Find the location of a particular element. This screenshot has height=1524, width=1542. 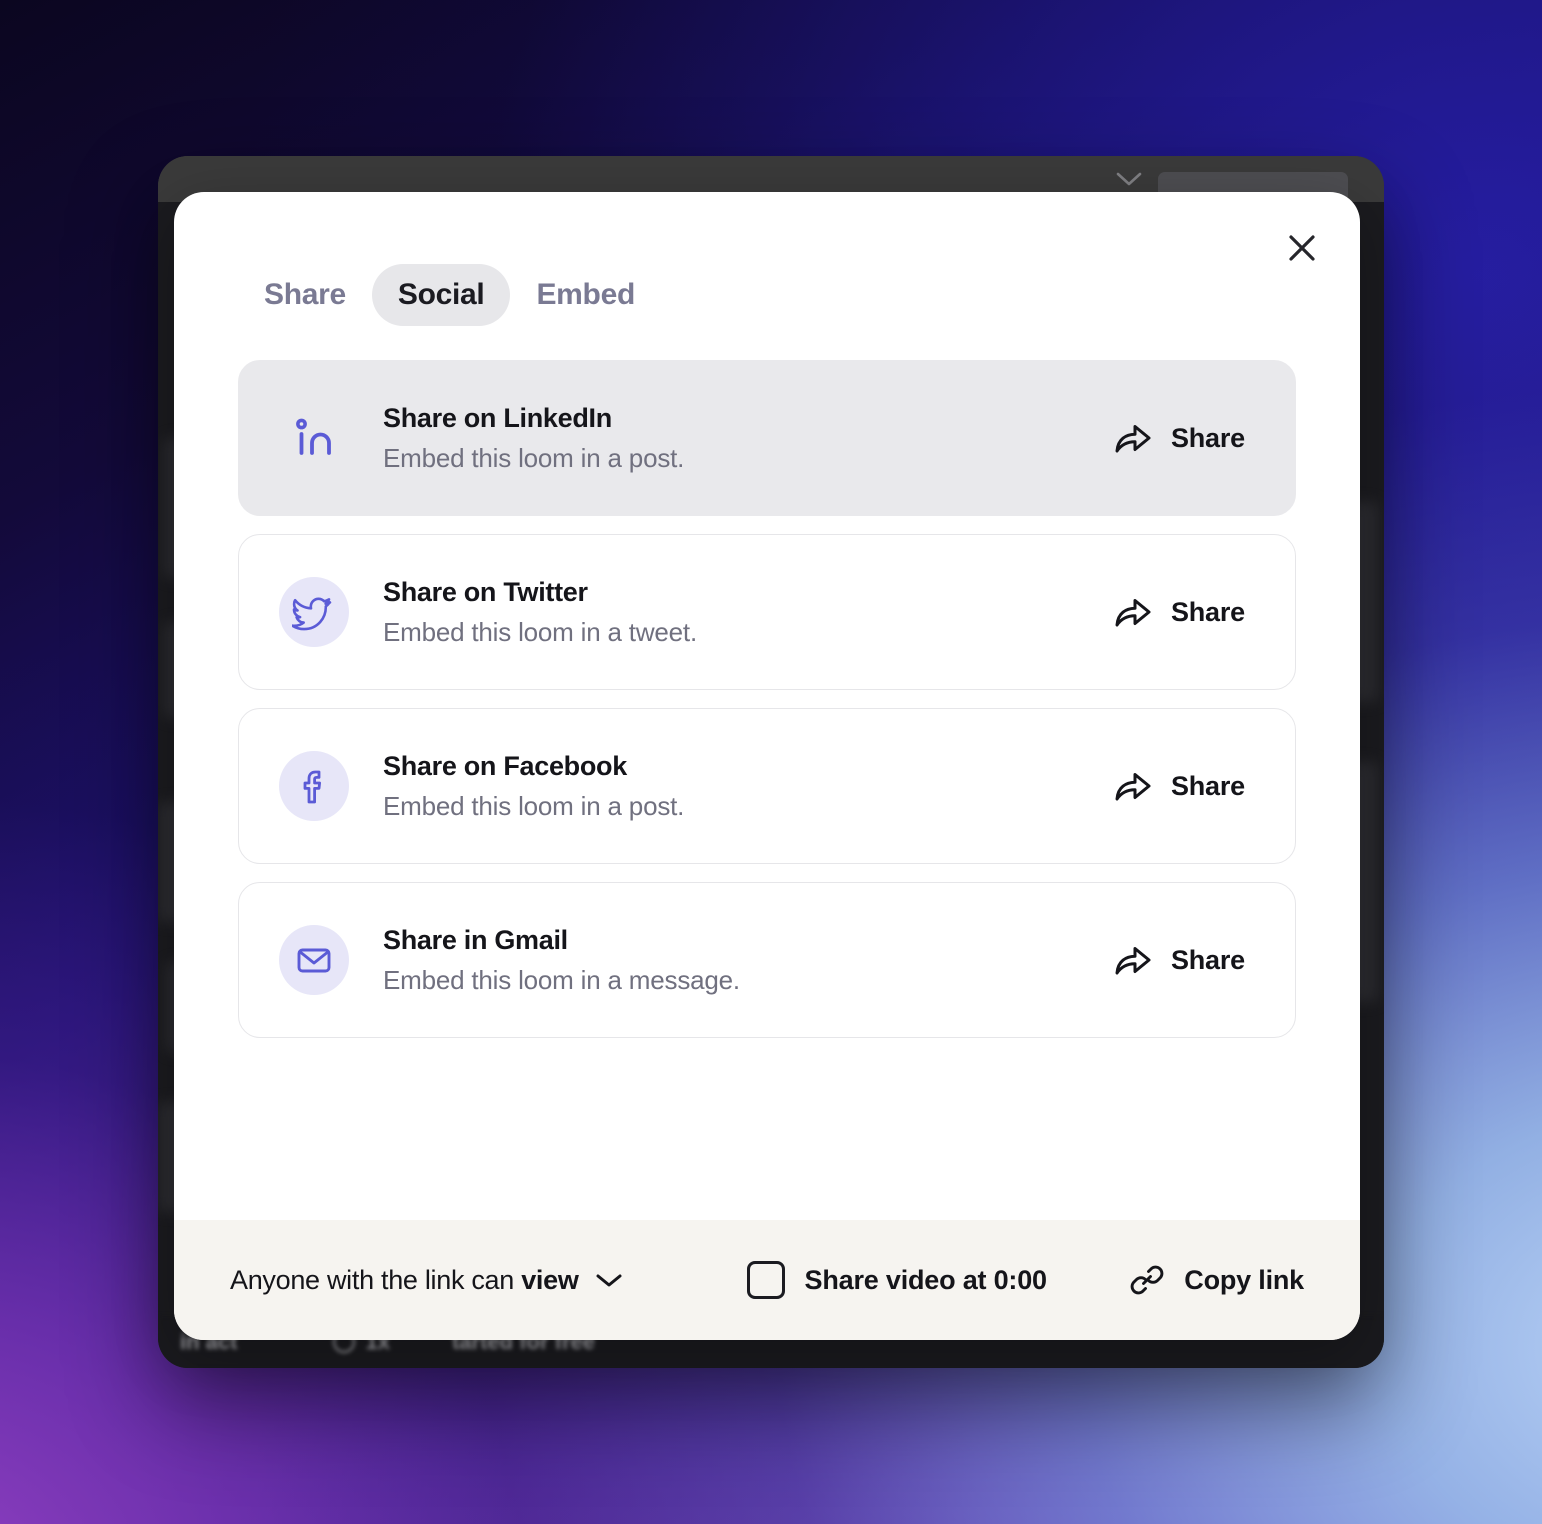

share-option-title: Share in Gmail is located at coordinates (475, 939).